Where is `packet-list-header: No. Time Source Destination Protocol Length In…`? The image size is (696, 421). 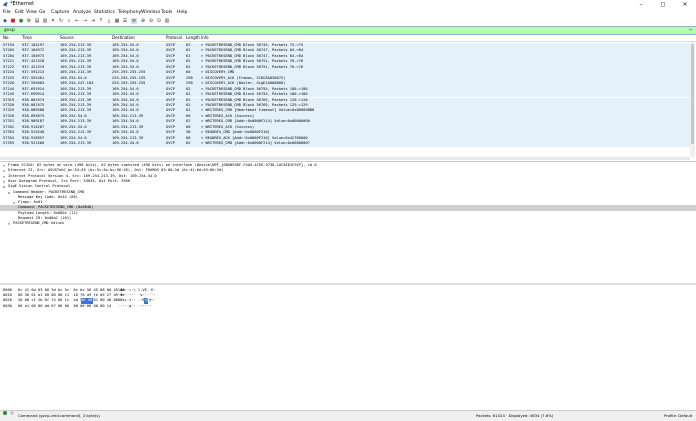 packet-list-header: No. Time Source Destination Protocol Length In… is located at coordinates (348, 38).